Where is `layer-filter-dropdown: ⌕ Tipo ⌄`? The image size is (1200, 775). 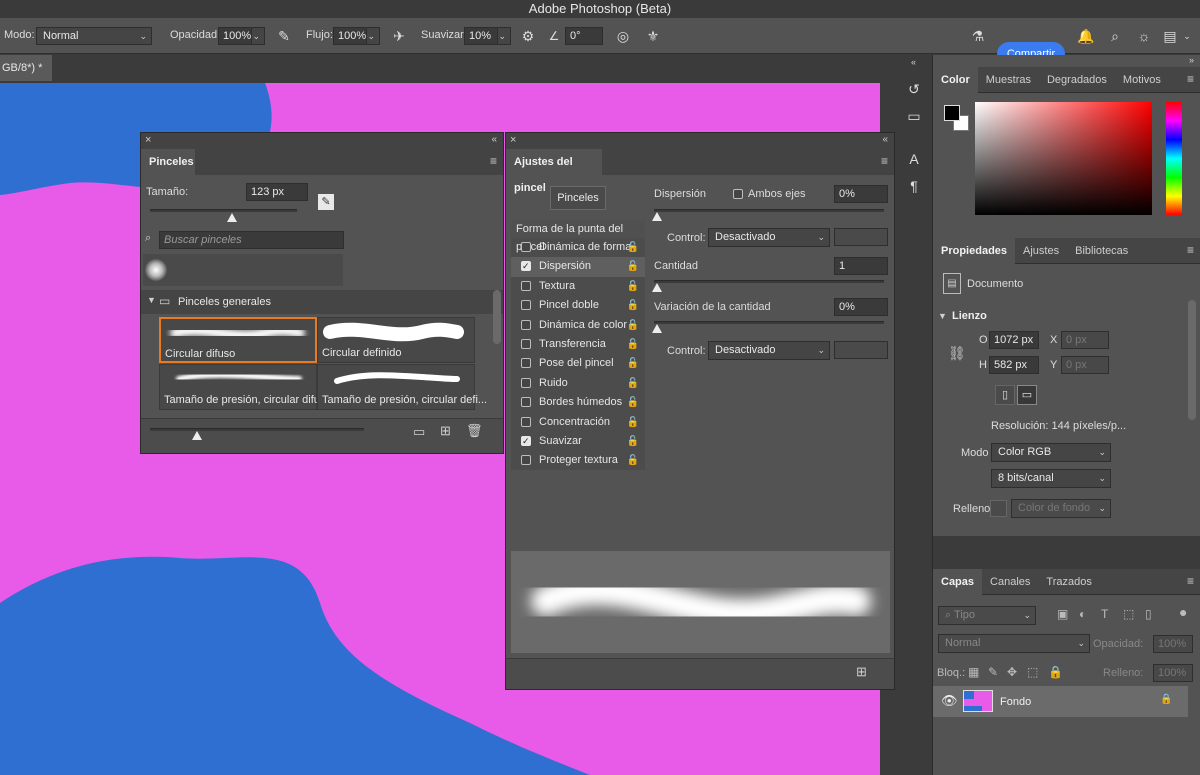
layer-filter-dropdown: ⌕ Tipo ⌄ is located at coordinates (987, 615).